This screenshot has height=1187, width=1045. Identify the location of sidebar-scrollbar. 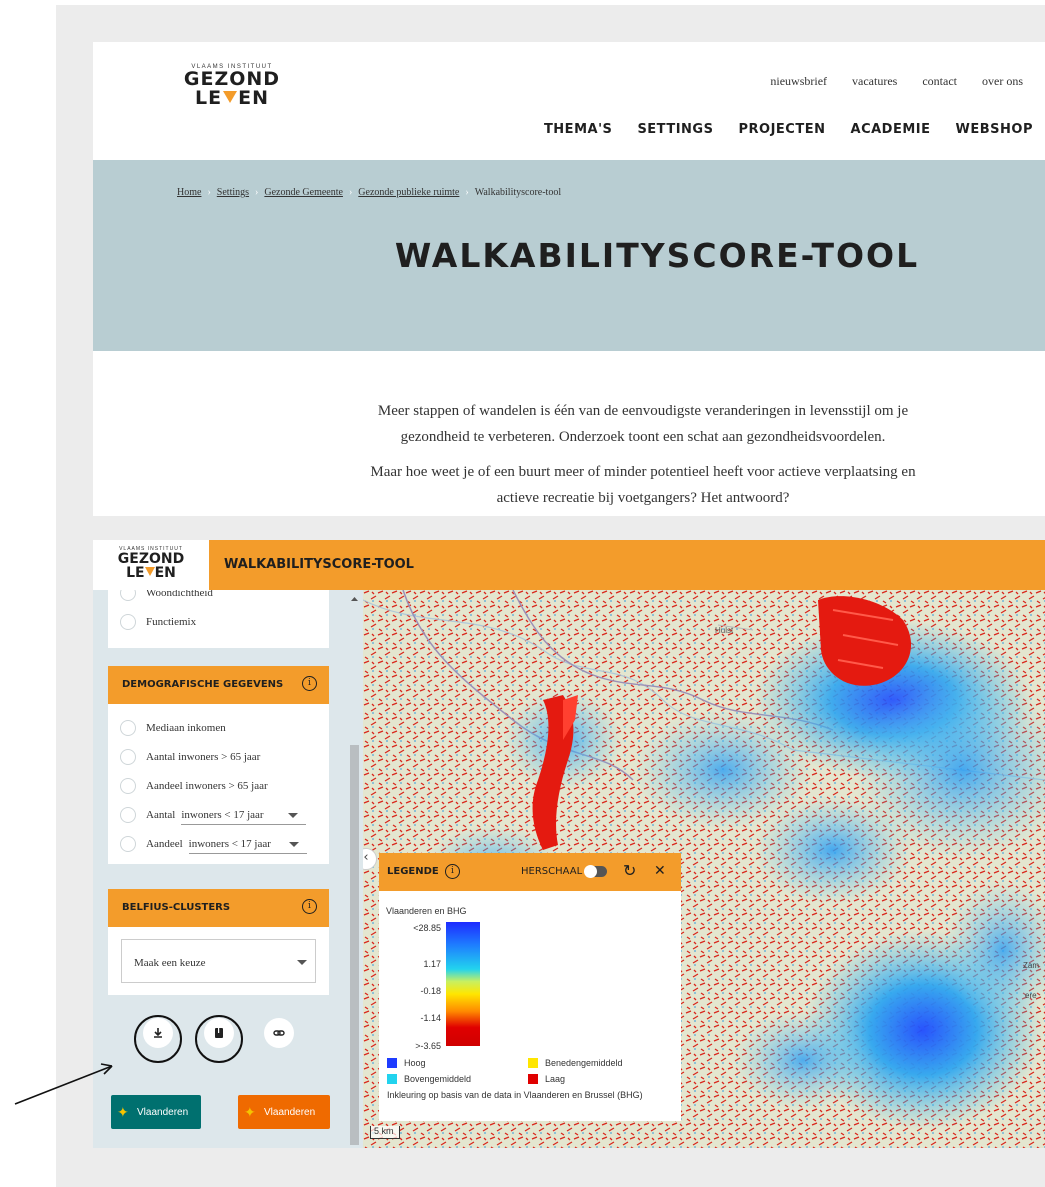
(354, 869).